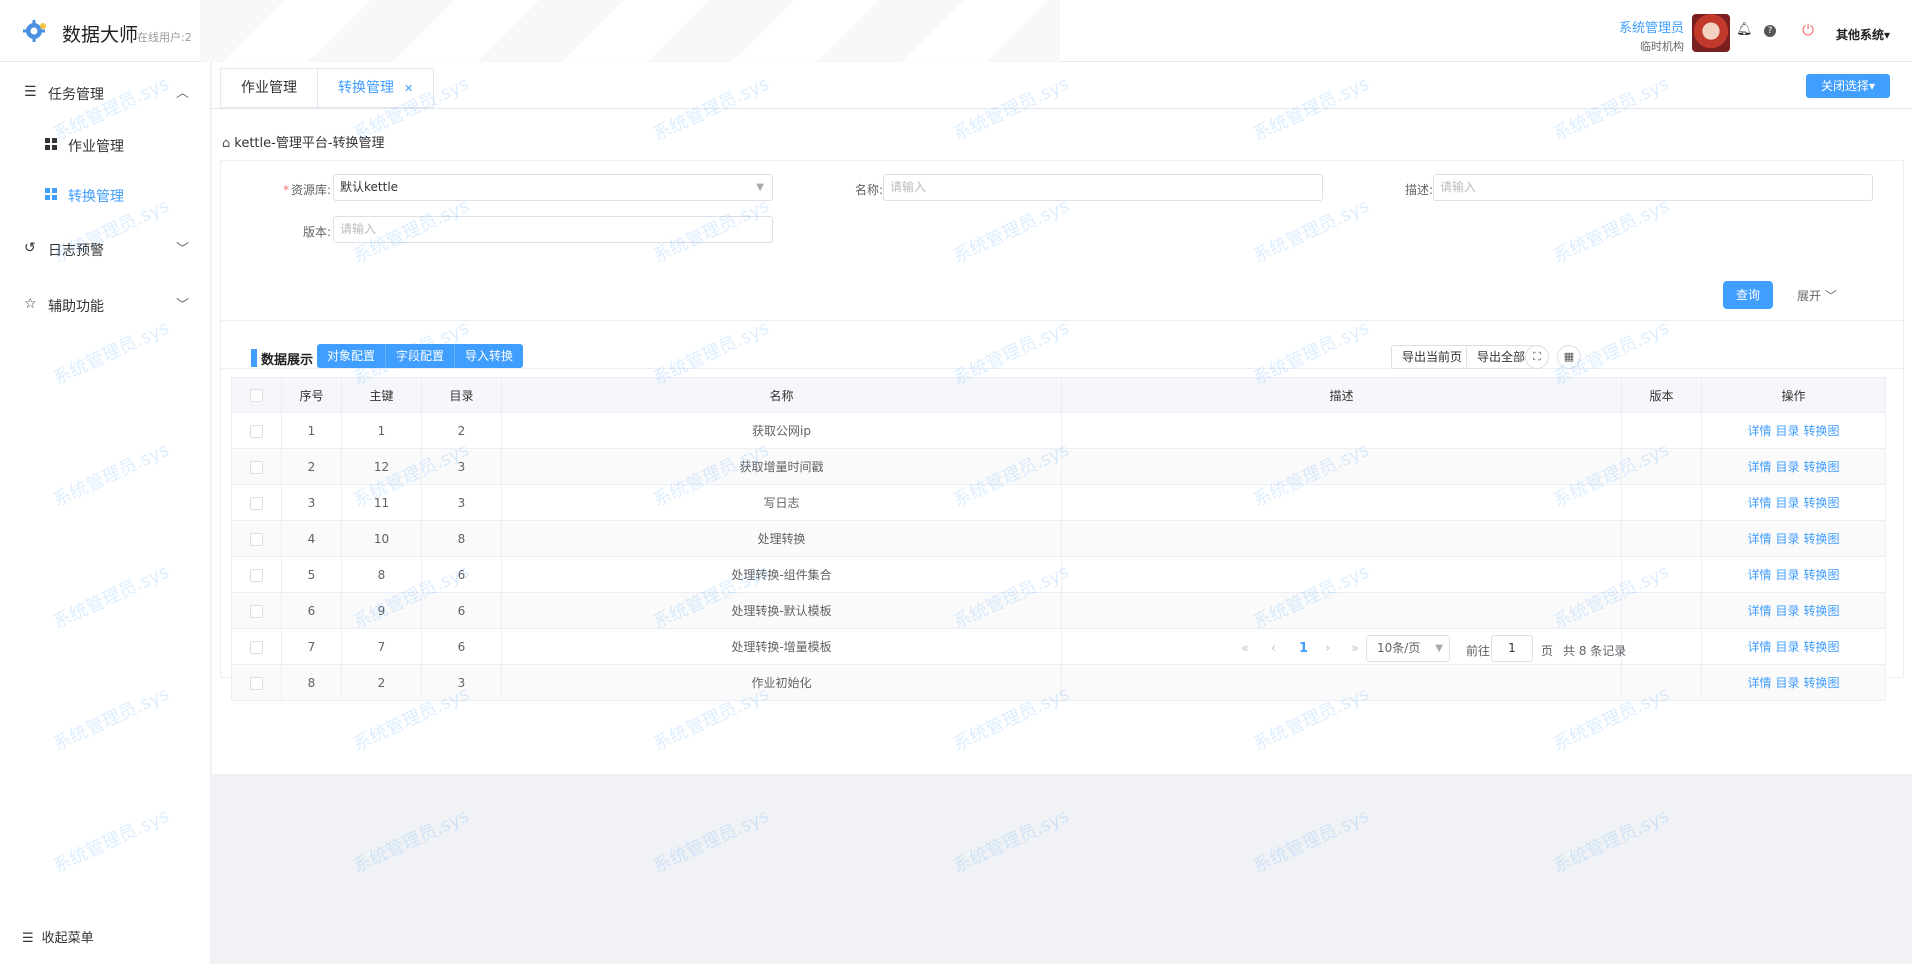  I want to click on other-systems-dropdown: 其他系统▾, so click(1863, 34).